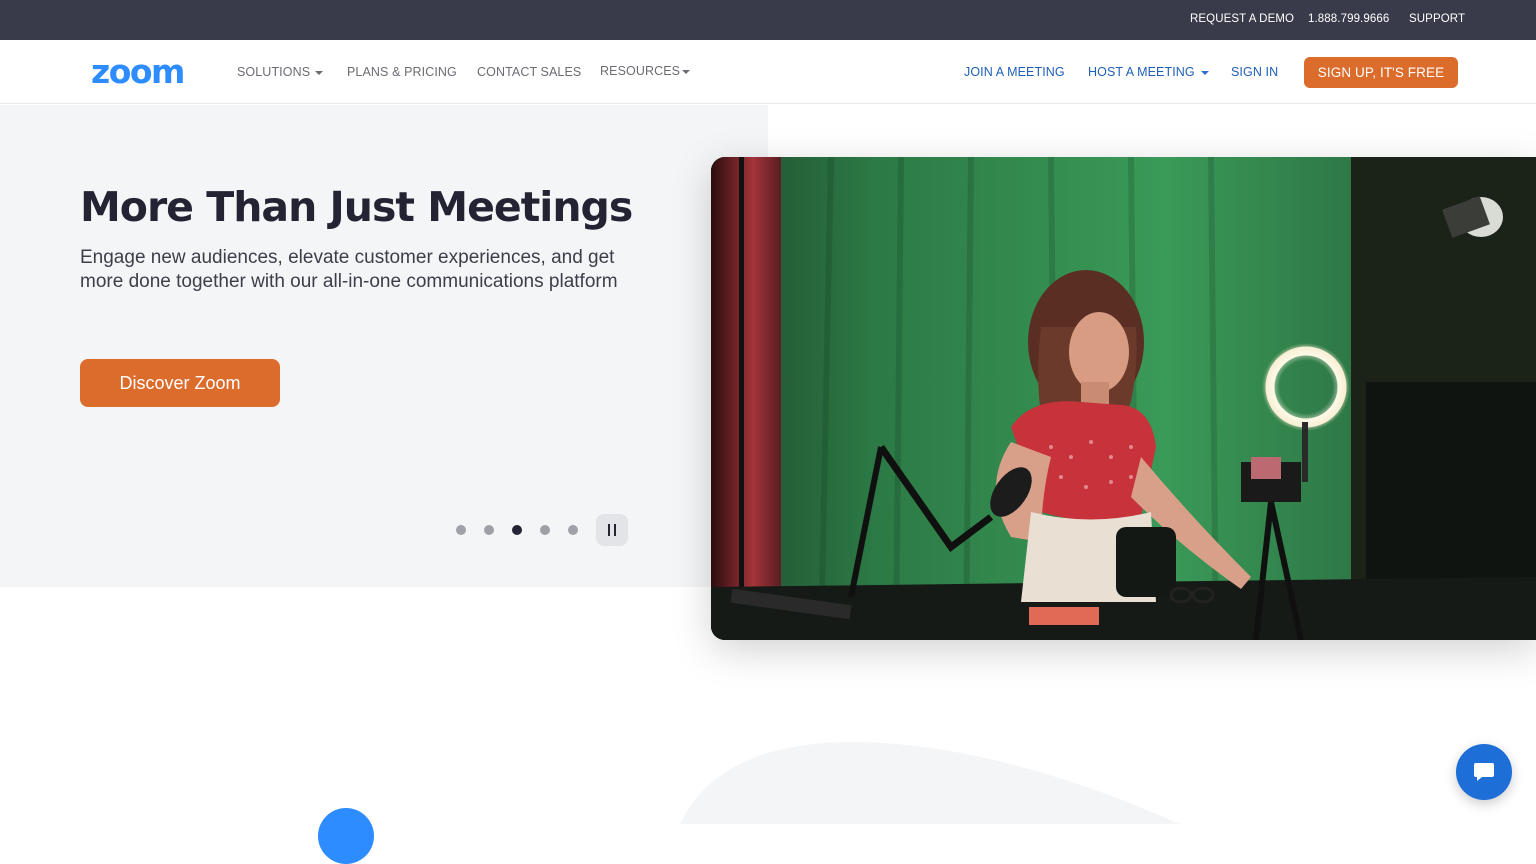 The width and height of the screenshot is (1536, 864). What do you see at coordinates (356, 207) in the screenshot?
I see `hero-title: More Than Just Meetings` at bounding box center [356, 207].